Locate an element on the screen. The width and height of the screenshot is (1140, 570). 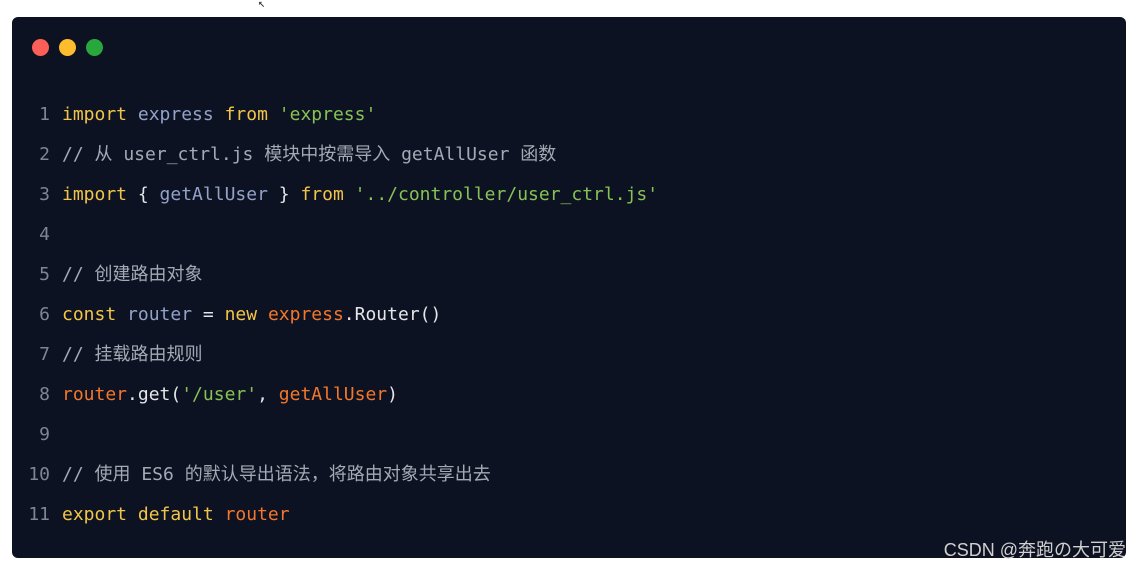
line-number: 4 is located at coordinates (44, 234).